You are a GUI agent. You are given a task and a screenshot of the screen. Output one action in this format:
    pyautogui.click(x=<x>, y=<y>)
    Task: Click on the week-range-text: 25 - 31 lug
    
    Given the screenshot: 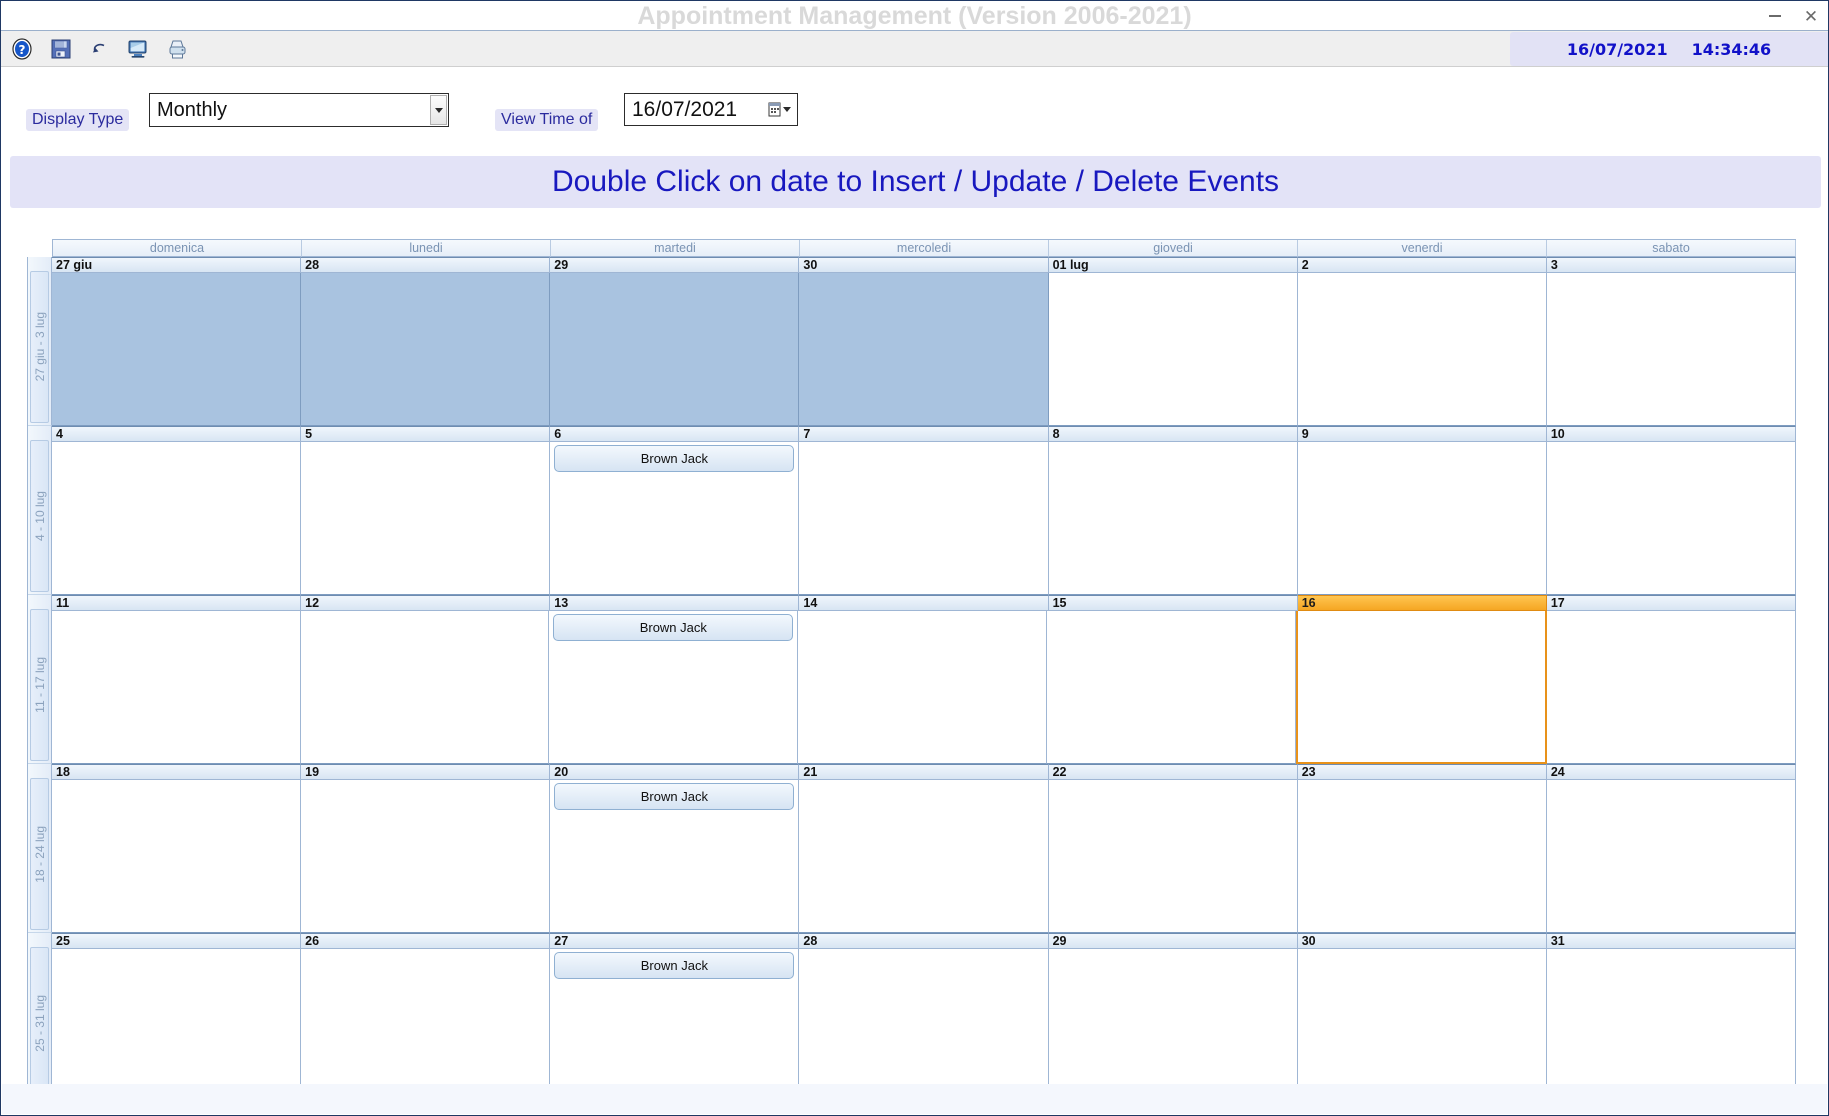 What is the action you would take?
    pyautogui.click(x=39, y=1023)
    